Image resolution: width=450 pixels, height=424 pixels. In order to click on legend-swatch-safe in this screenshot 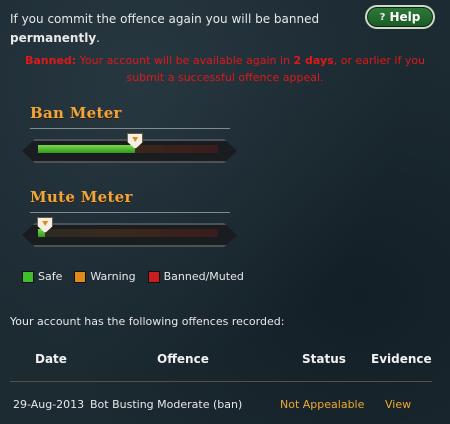, I will do `click(28, 276)`.